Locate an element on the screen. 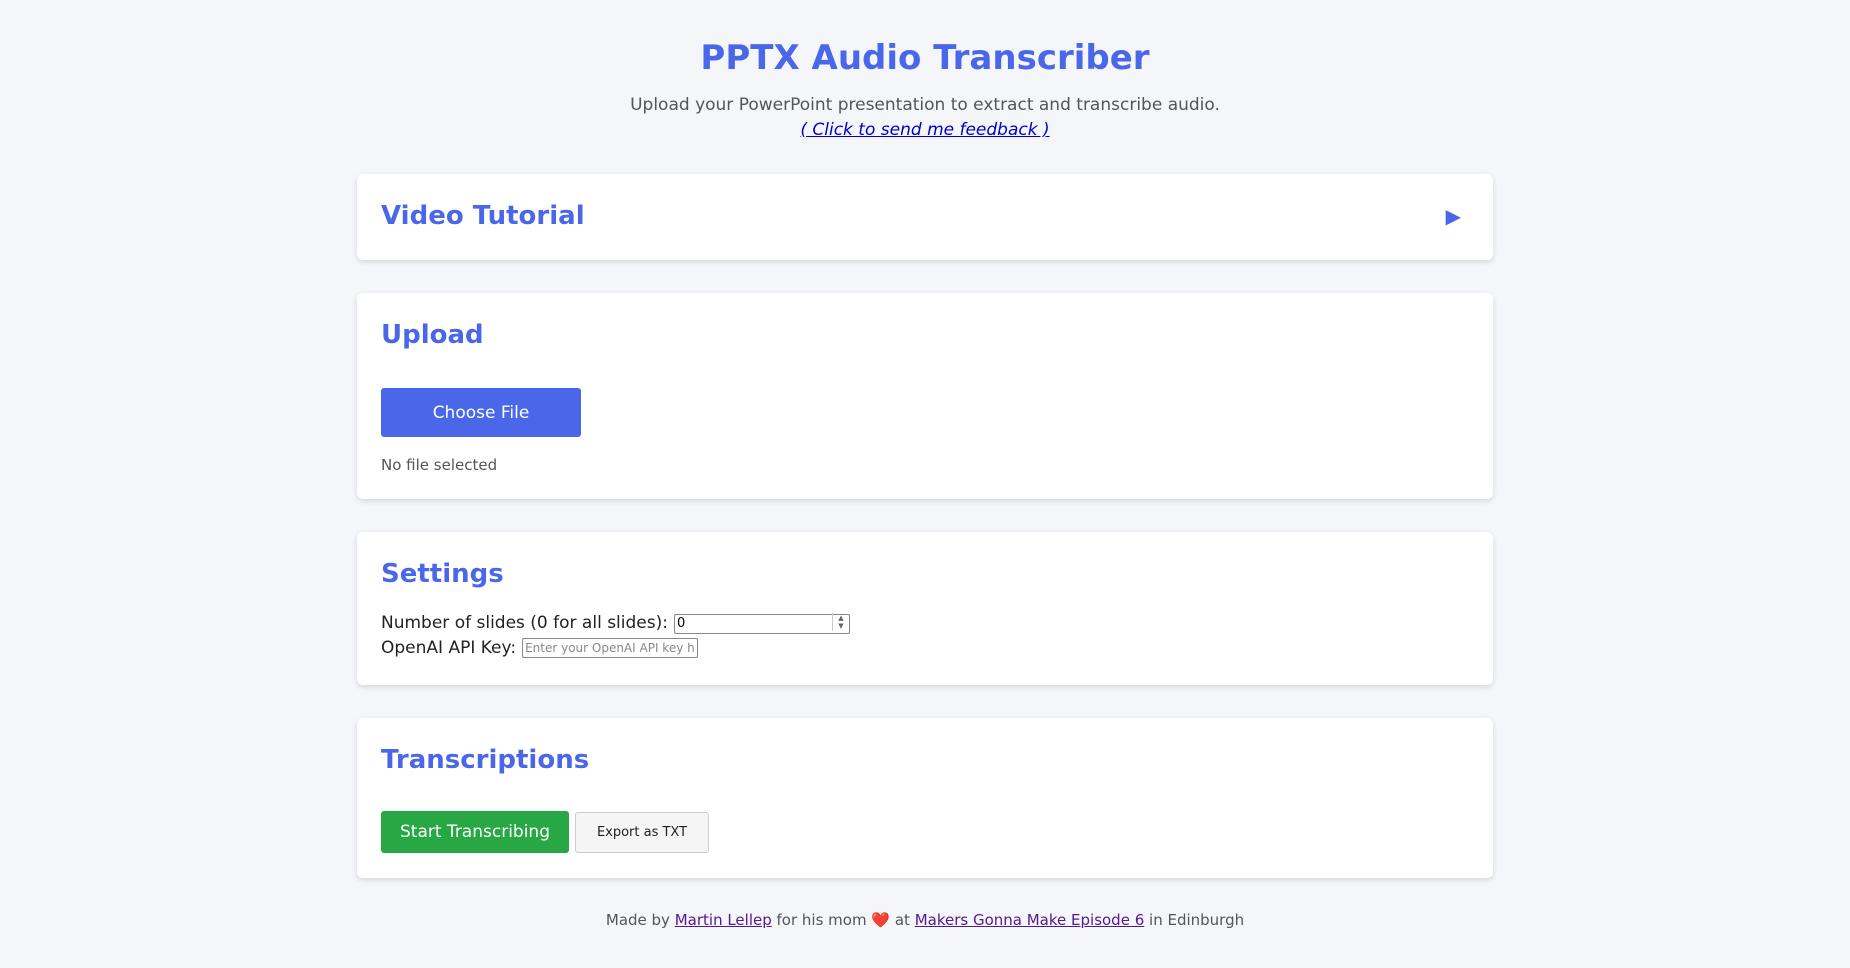  footer-location: in Edinburgh is located at coordinates (1197, 920).